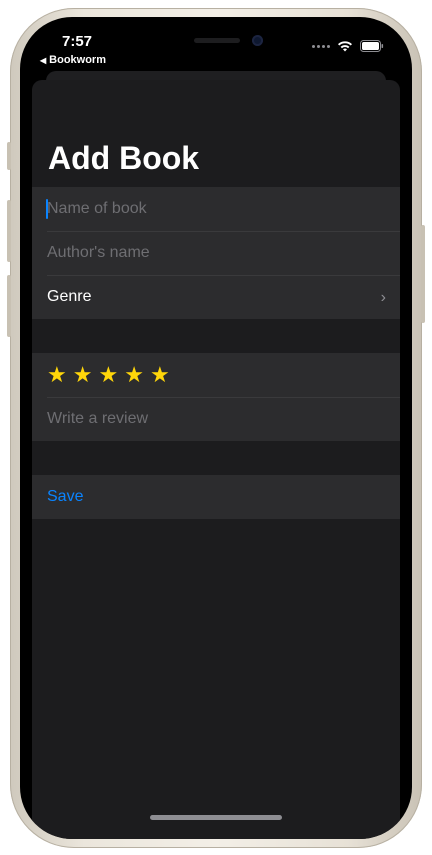 The height and width of the screenshot is (855, 432). I want to click on chevron-right-icon: ›, so click(383, 297).